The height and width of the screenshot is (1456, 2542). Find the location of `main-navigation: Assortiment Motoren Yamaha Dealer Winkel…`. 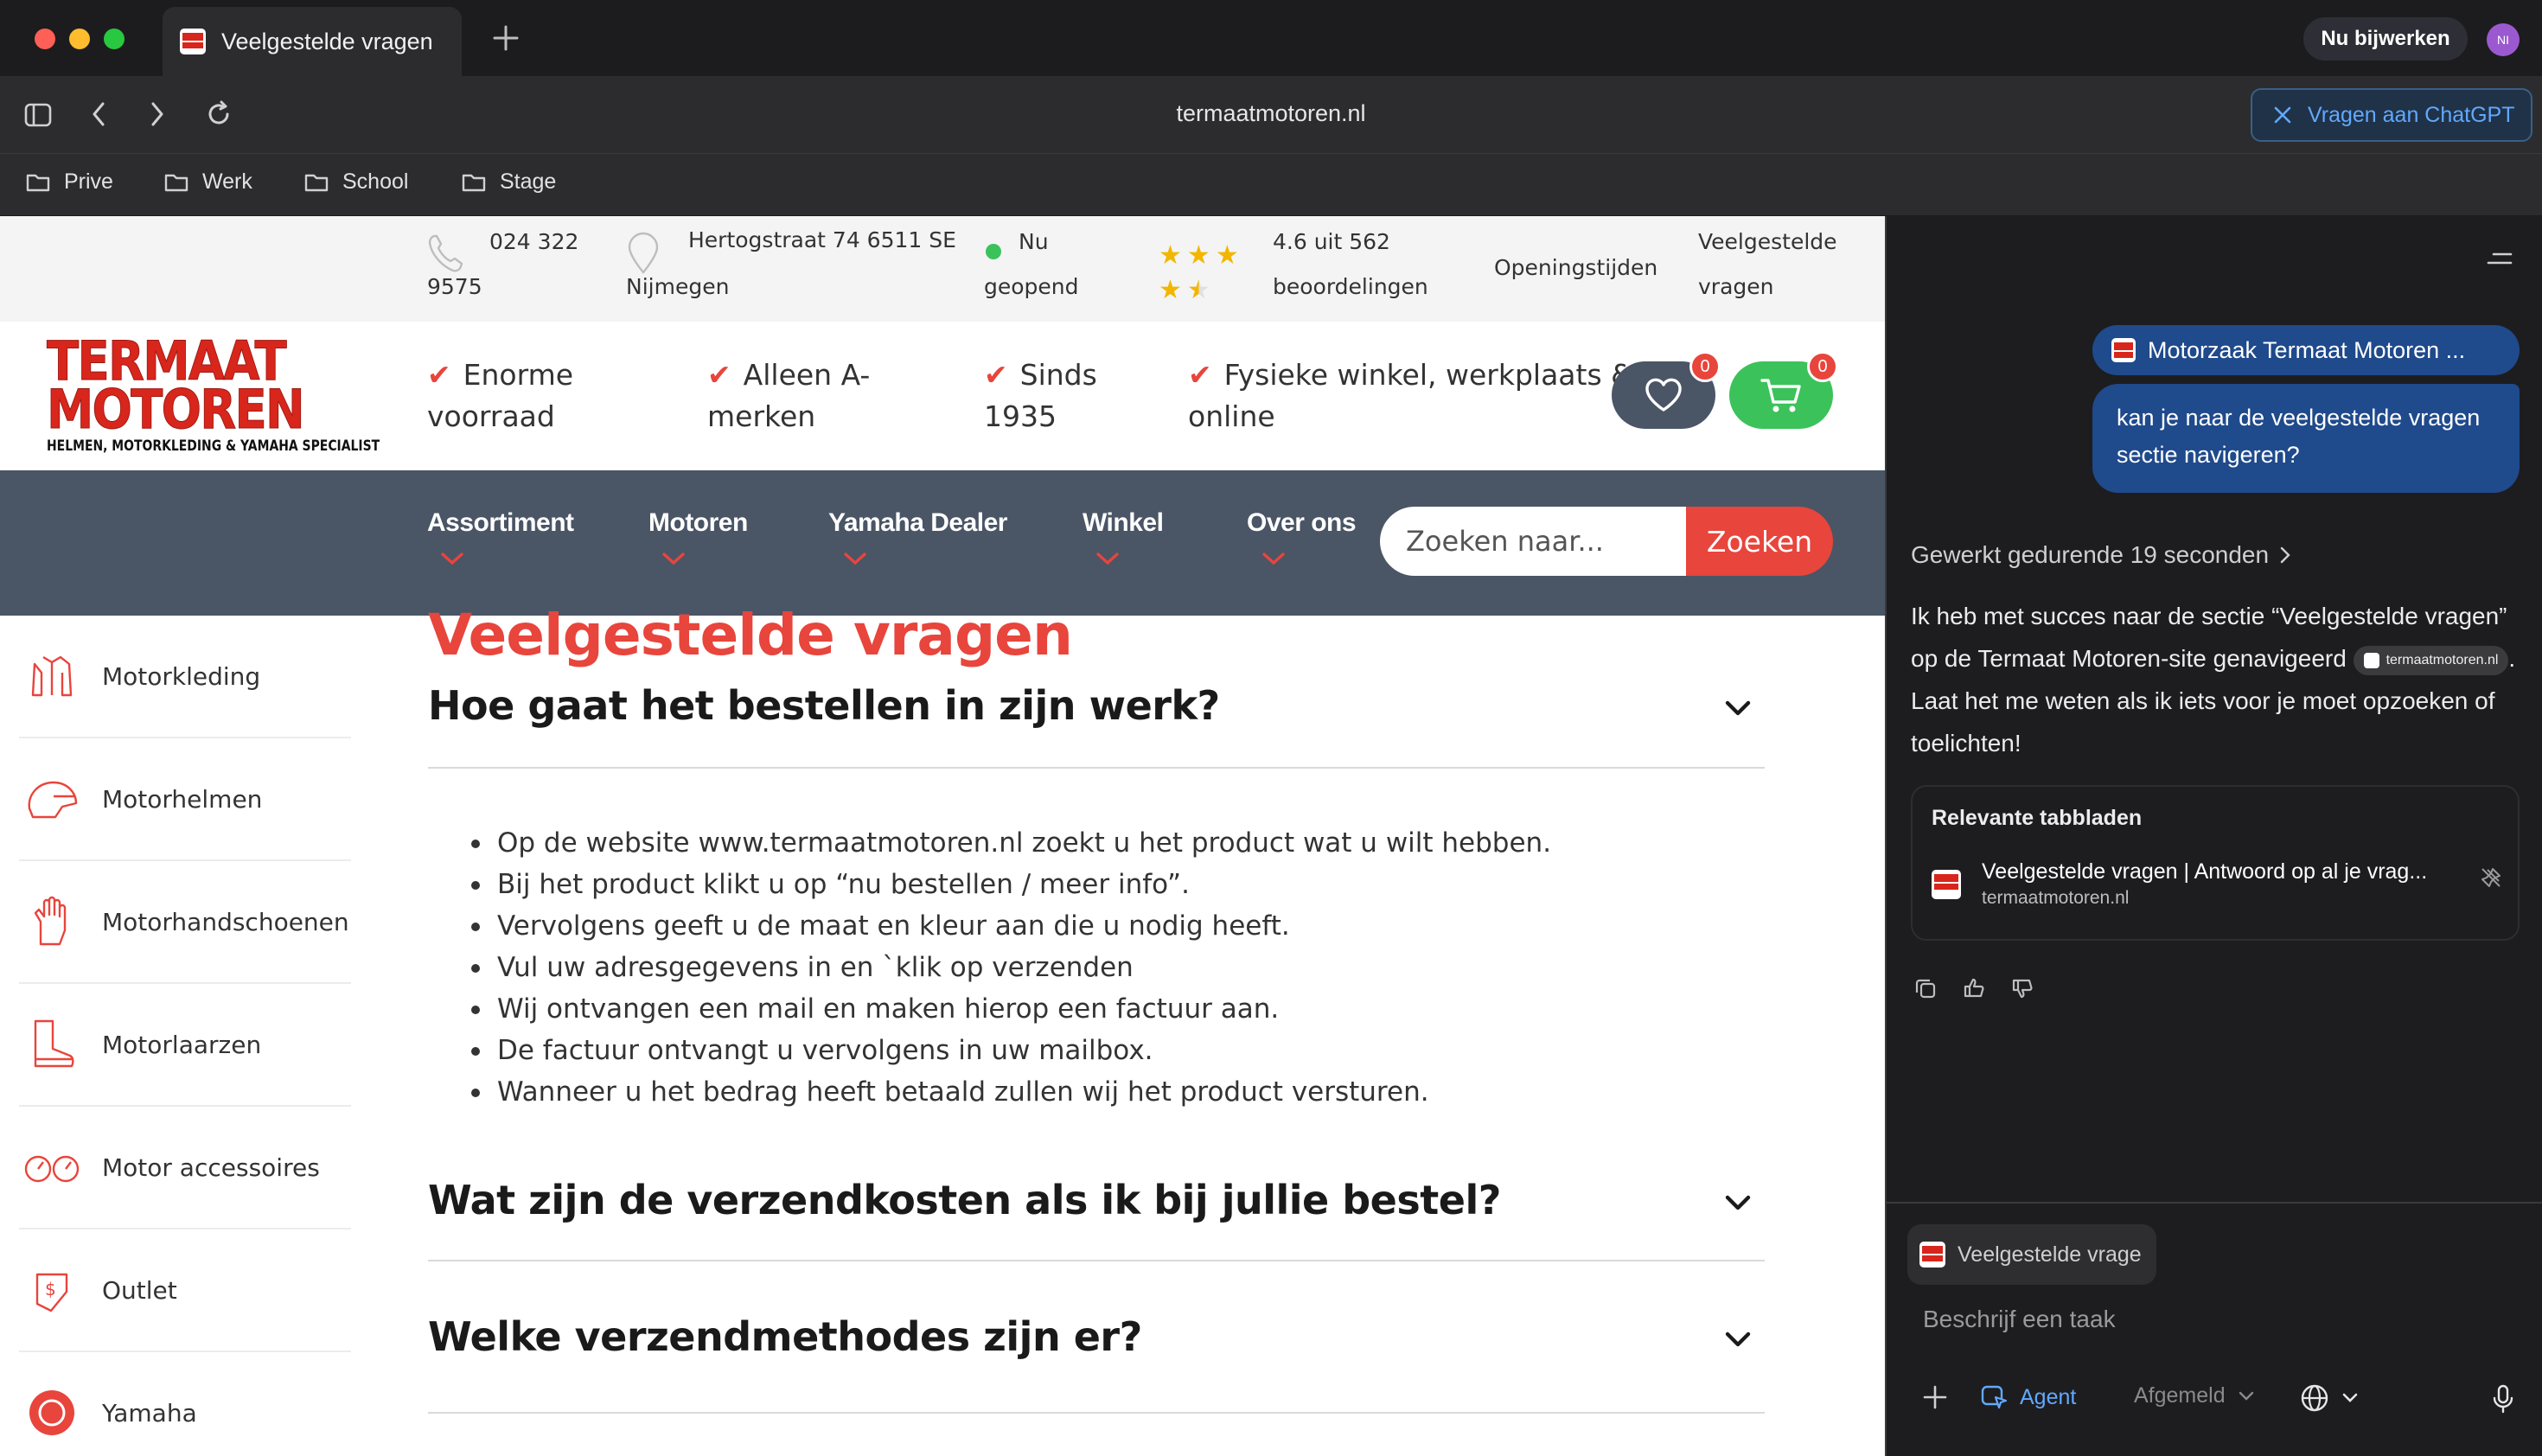

main-navigation: Assortiment Motoren Yamaha Dealer Winkel… is located at coordinates (942, 543).